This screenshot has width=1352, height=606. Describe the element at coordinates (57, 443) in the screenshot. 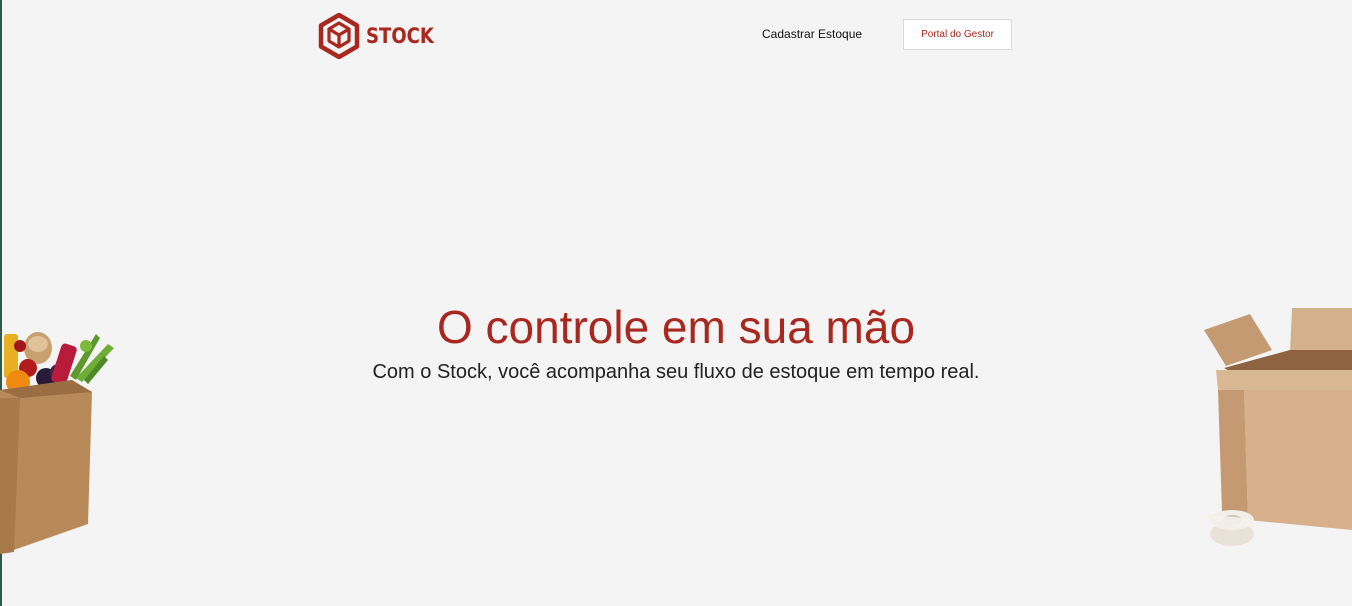

I see `grocery-bag-illustration` at that location.